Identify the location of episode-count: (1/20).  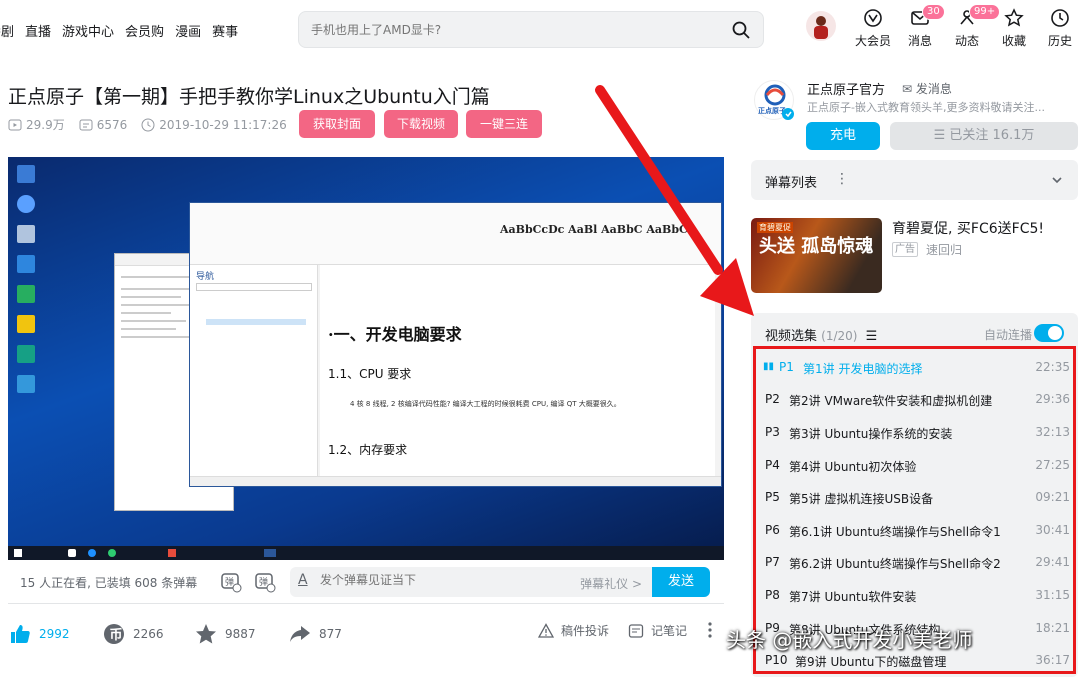
(839, 336).